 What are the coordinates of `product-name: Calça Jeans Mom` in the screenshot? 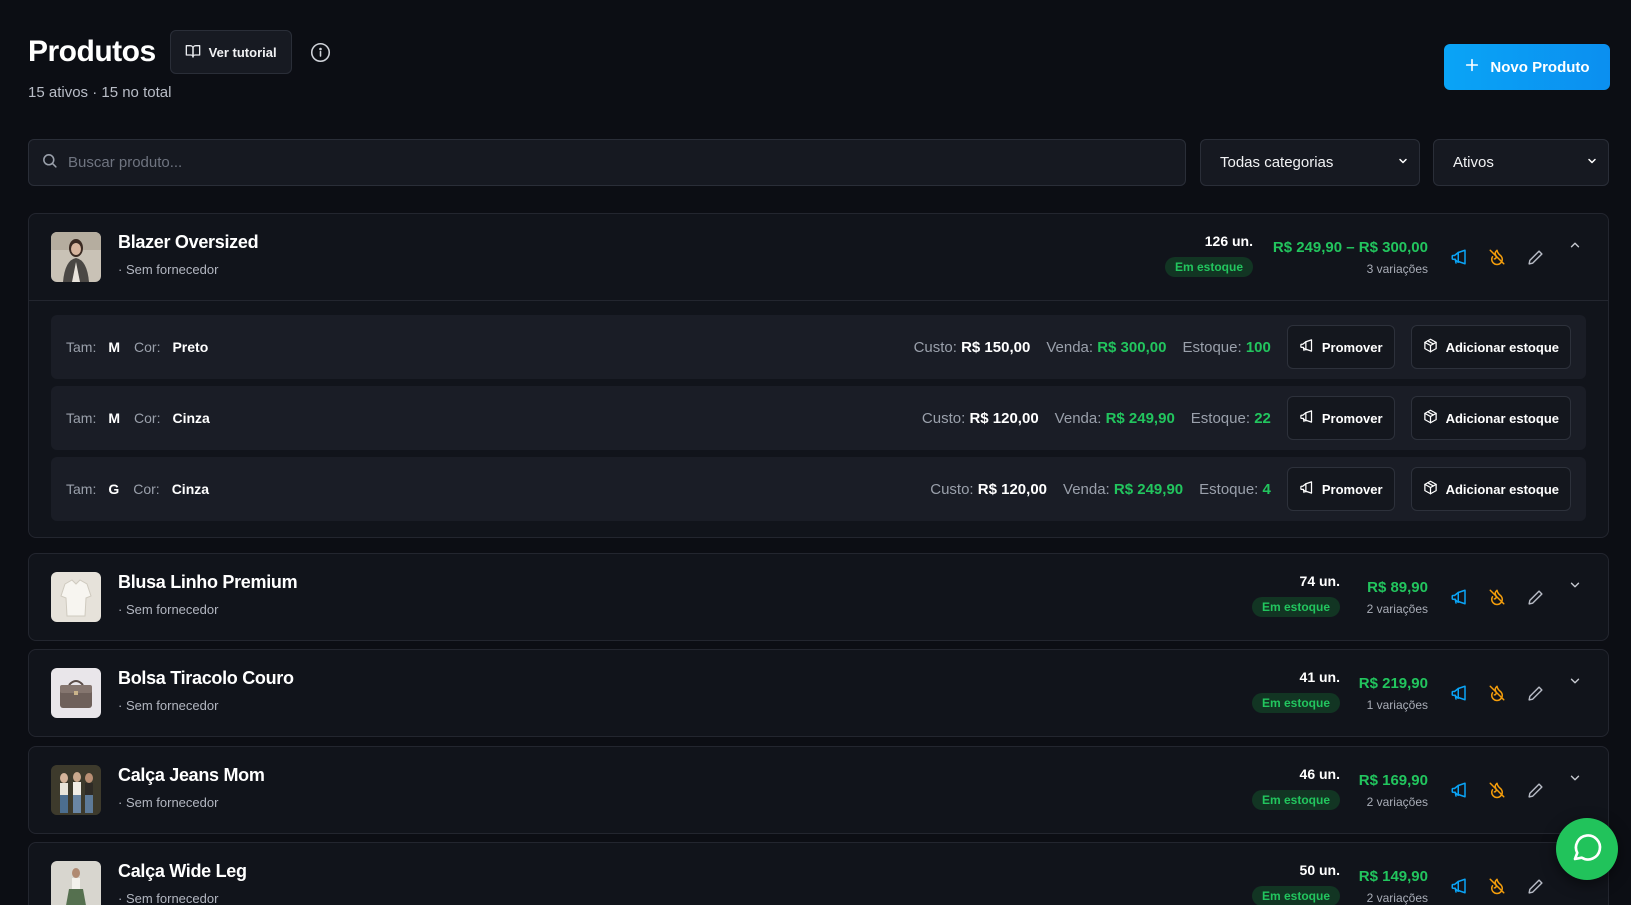 It's located at (191, 775).